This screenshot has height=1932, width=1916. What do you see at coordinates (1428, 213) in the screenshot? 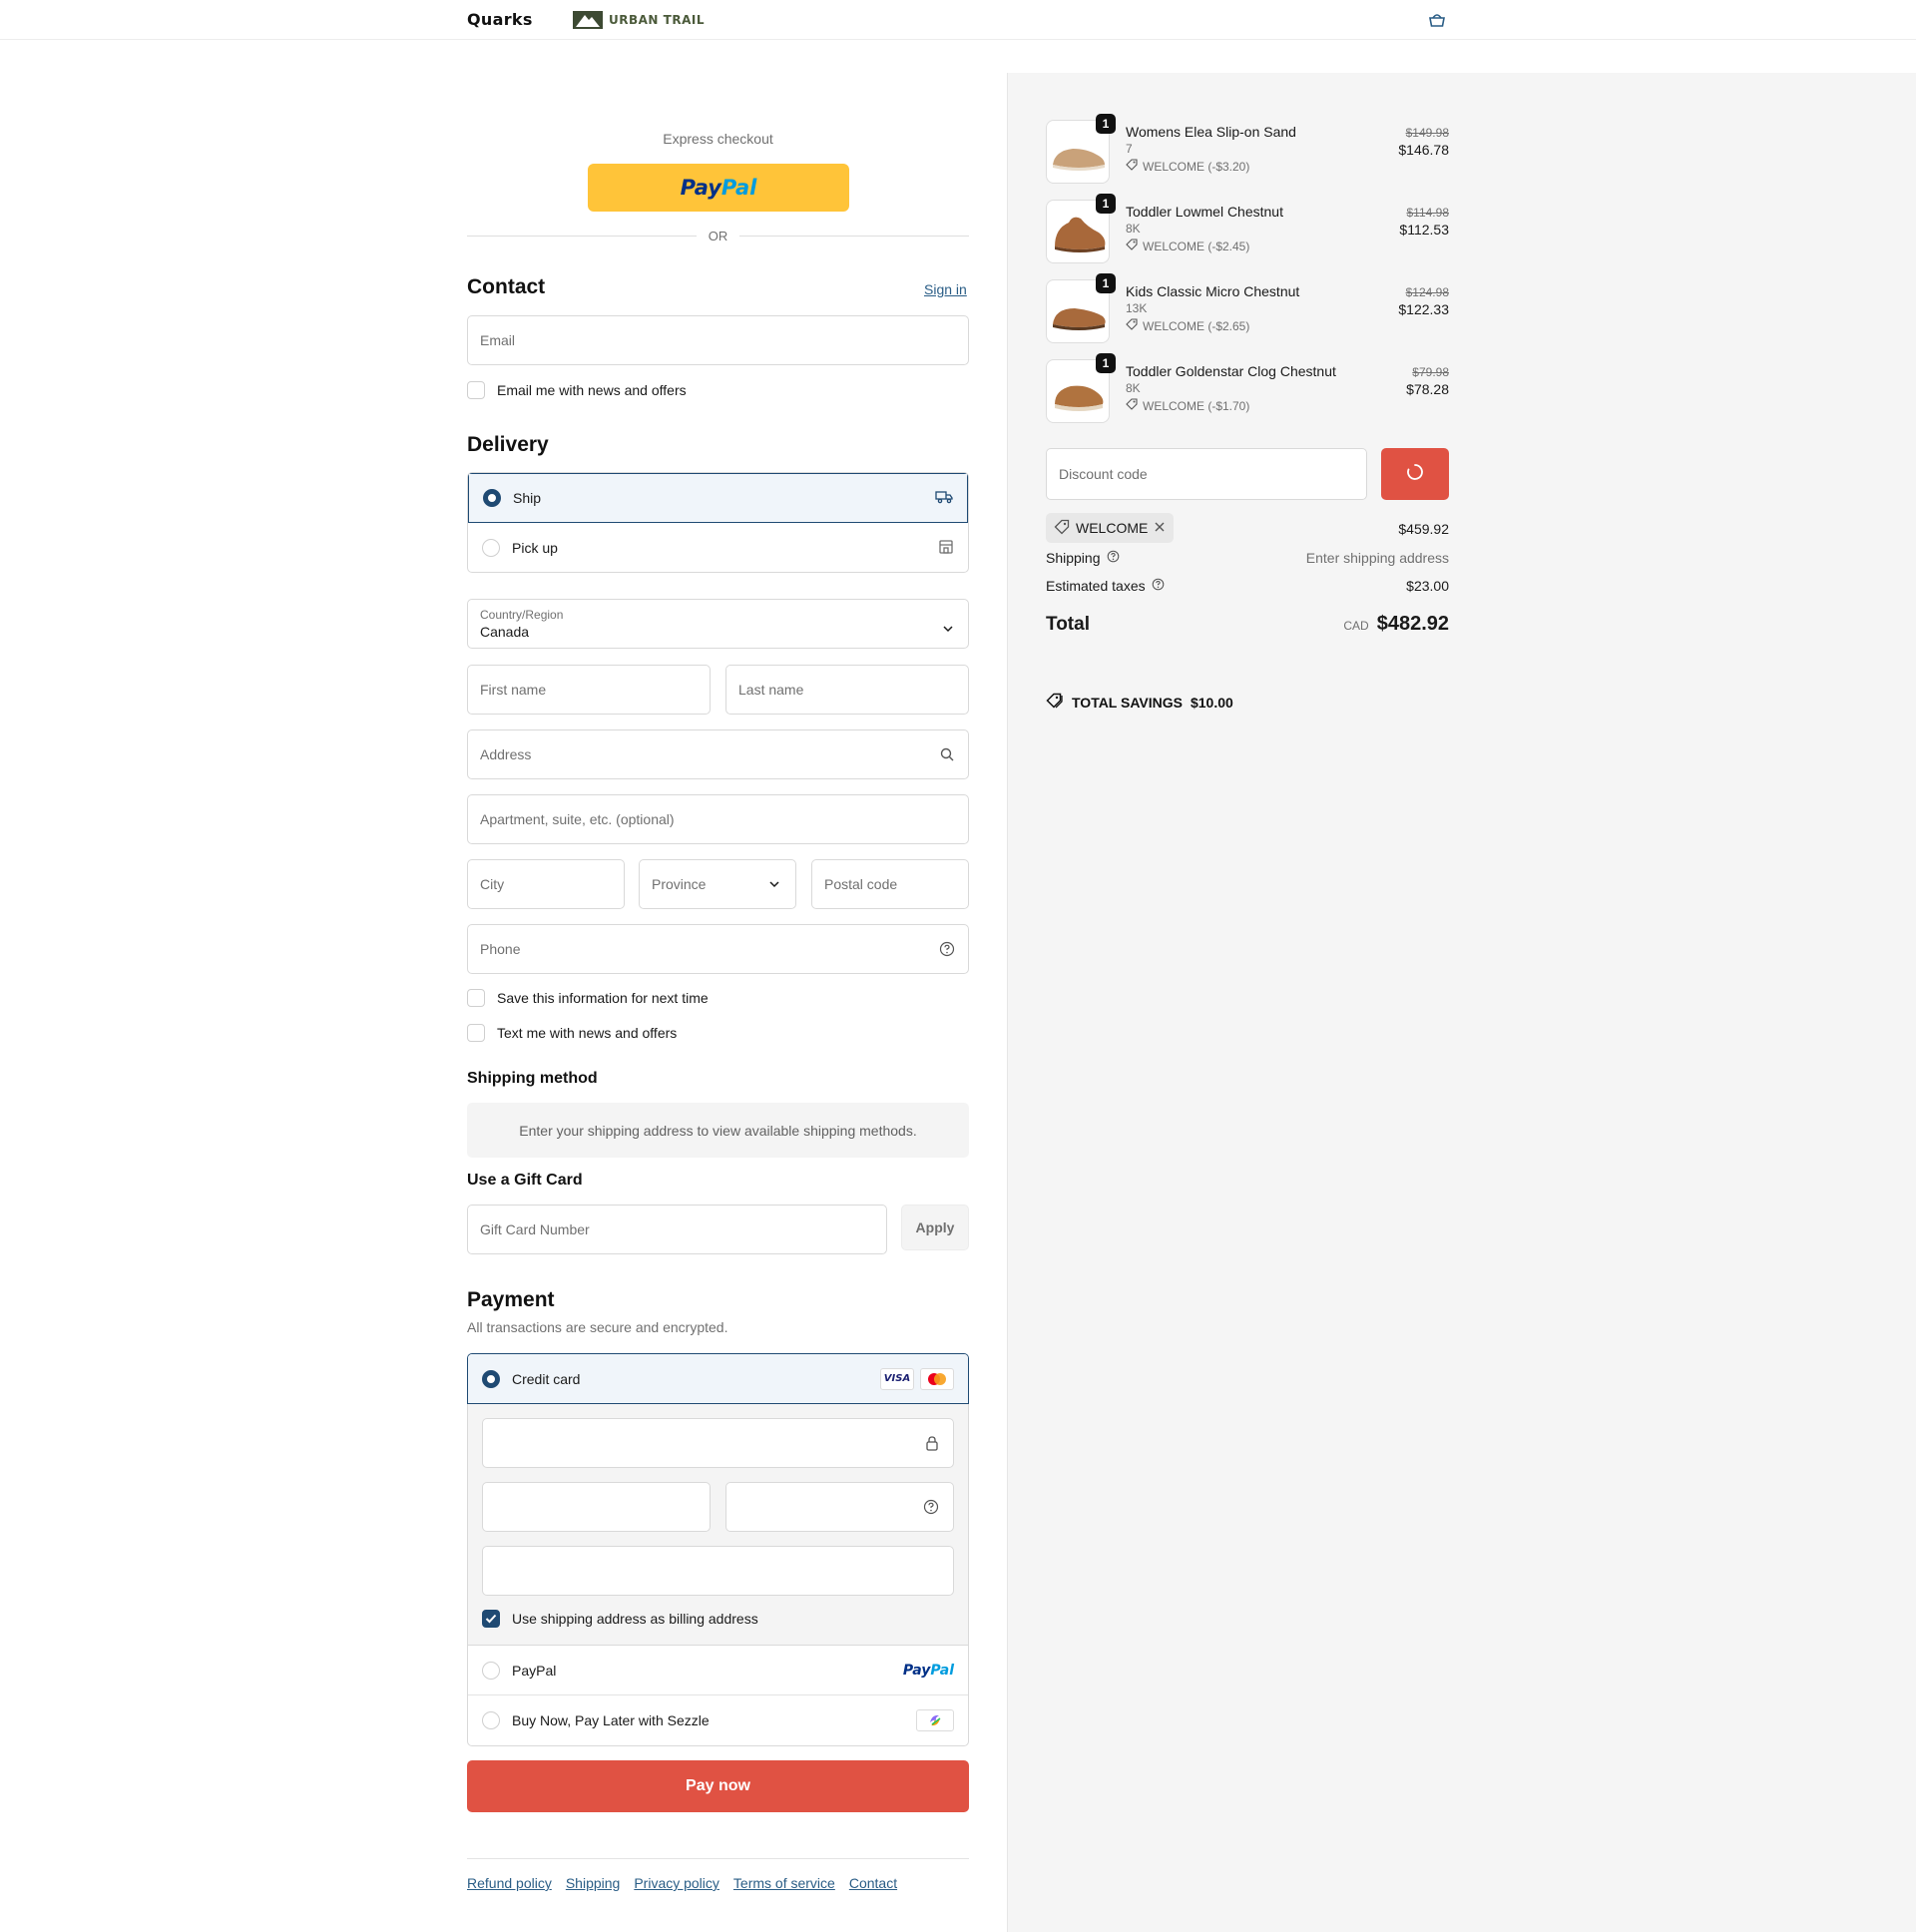
I see `item-old-price: $114.98` at bounding box center [1428, 213].